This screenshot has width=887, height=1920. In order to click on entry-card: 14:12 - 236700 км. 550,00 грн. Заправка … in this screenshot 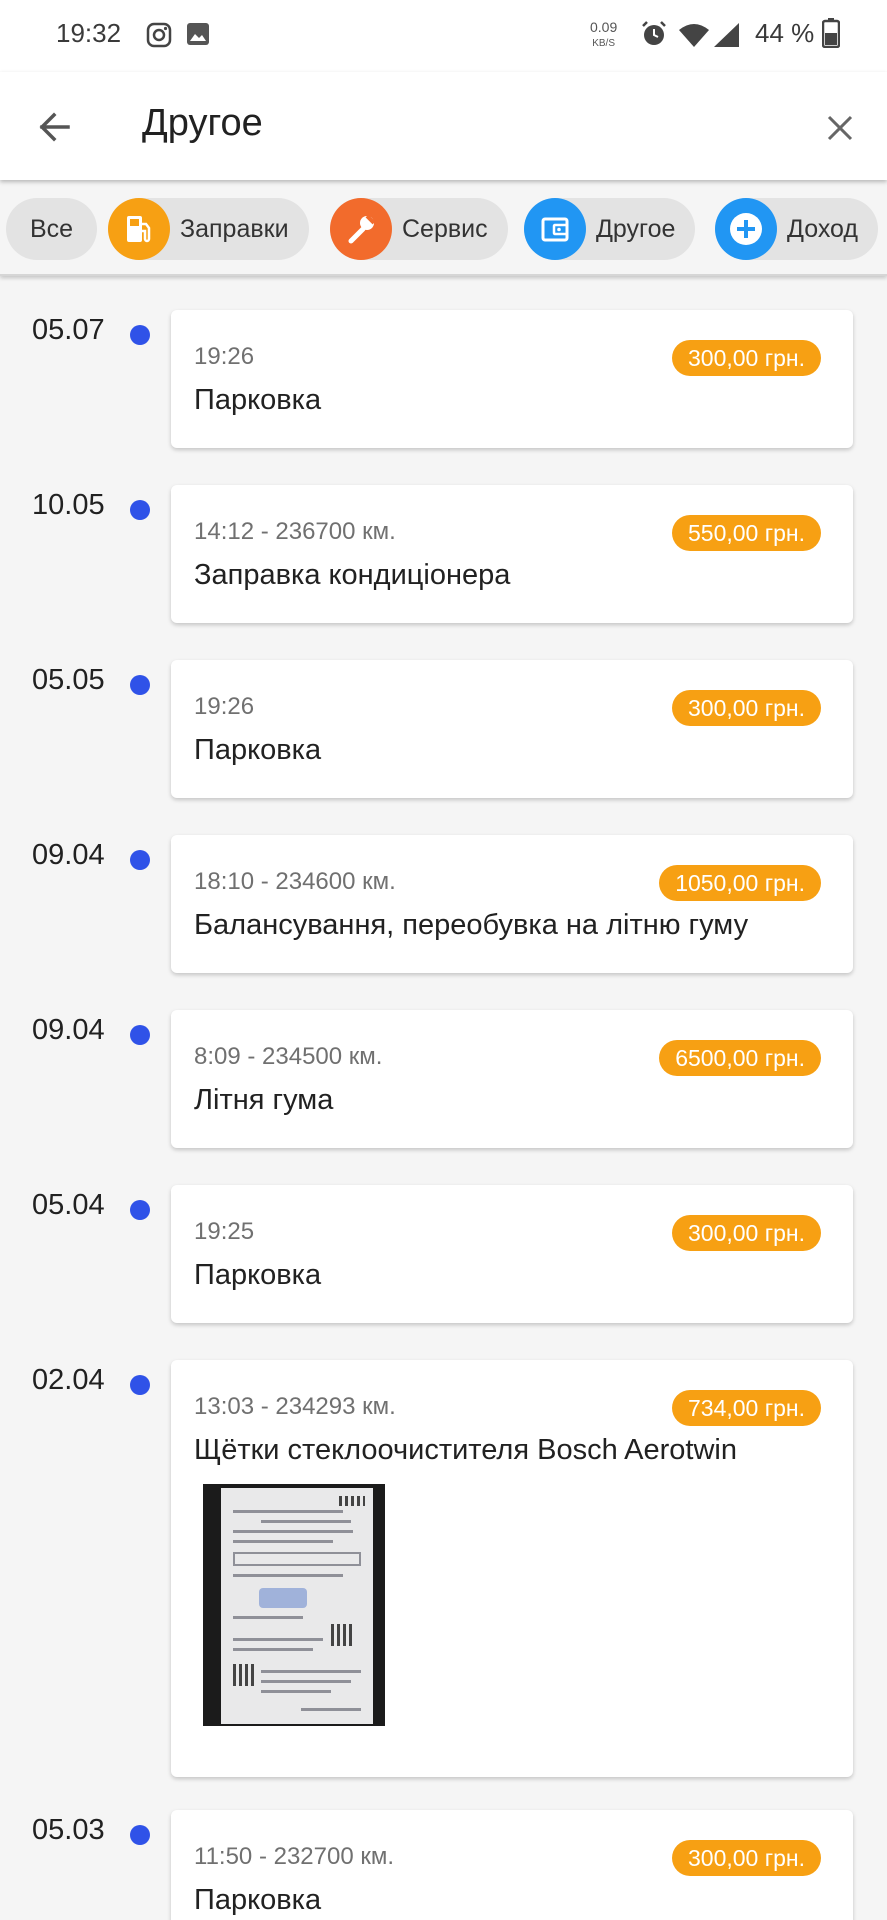, I will do `click(512, 554)`.